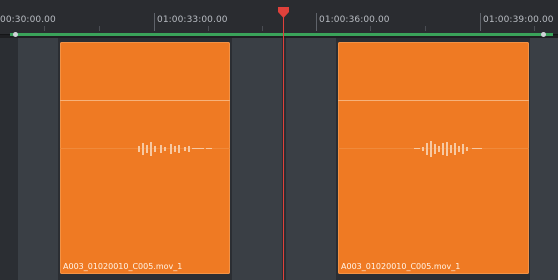 Image resolution: width=558 pixels, height=280 pixels. Describe the element at coordinates (283, 147) in the screenshot. I see `playhead-line` at that location.